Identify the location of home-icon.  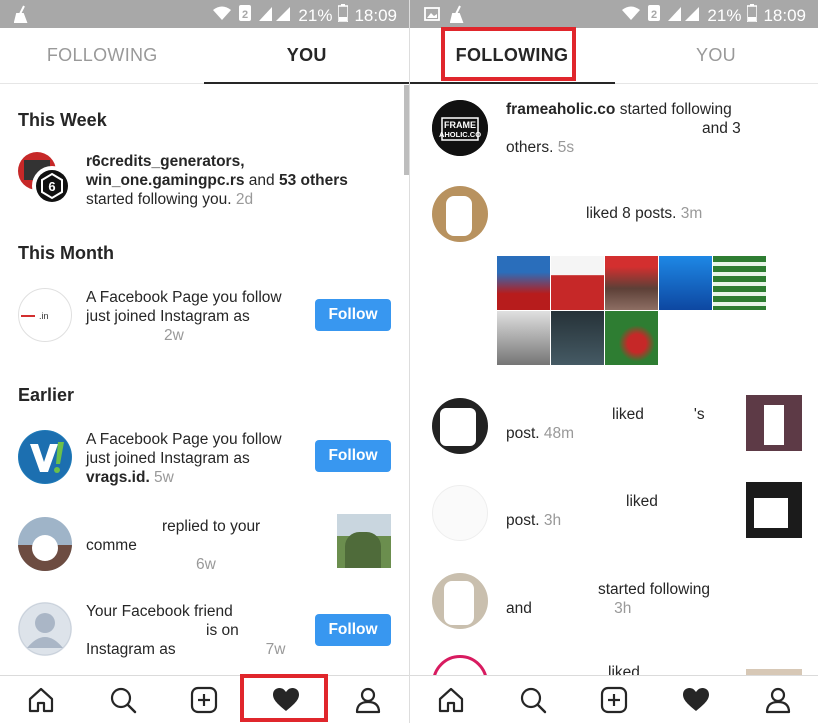
(450, 699).